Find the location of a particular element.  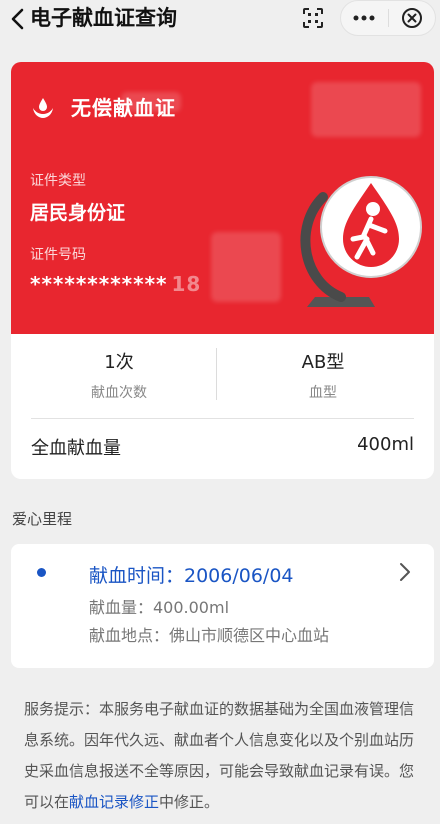

timeline-dot is located at coordinates (41, 572).